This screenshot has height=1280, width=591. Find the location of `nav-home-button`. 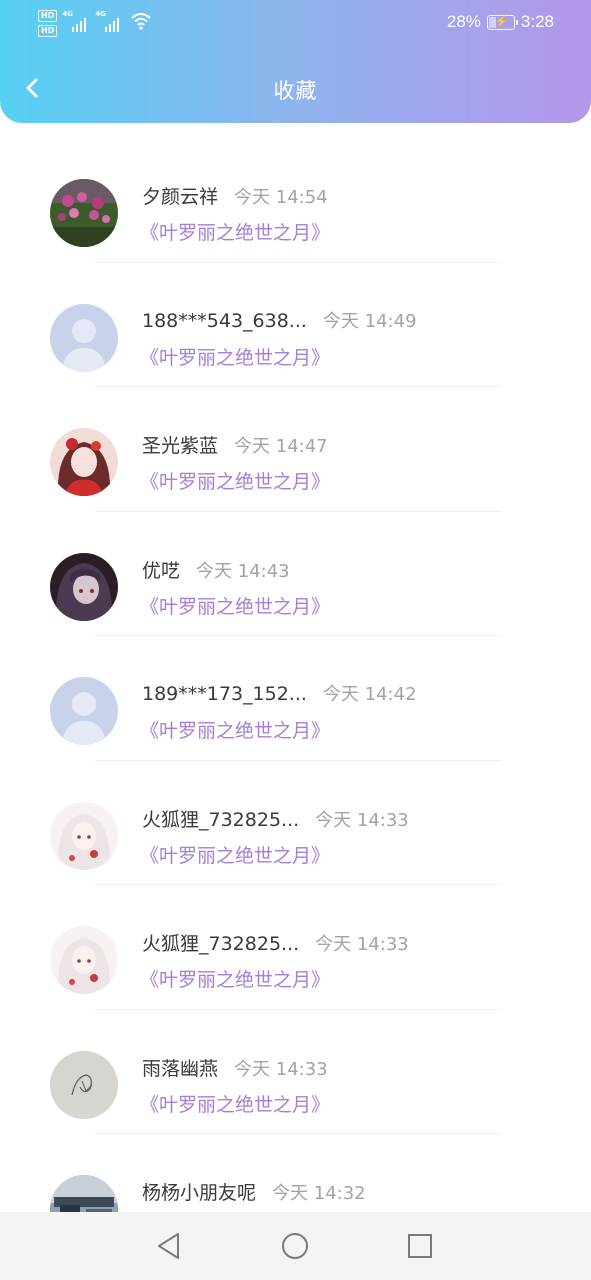

nav-home-button is located at coordinates (295, 1246).